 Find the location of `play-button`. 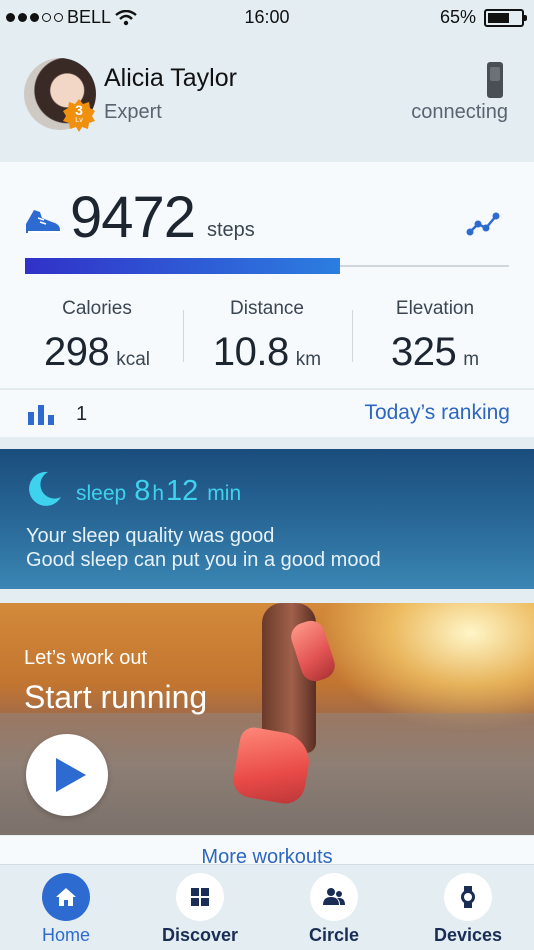

play-button is located at coordinates (67, 775).